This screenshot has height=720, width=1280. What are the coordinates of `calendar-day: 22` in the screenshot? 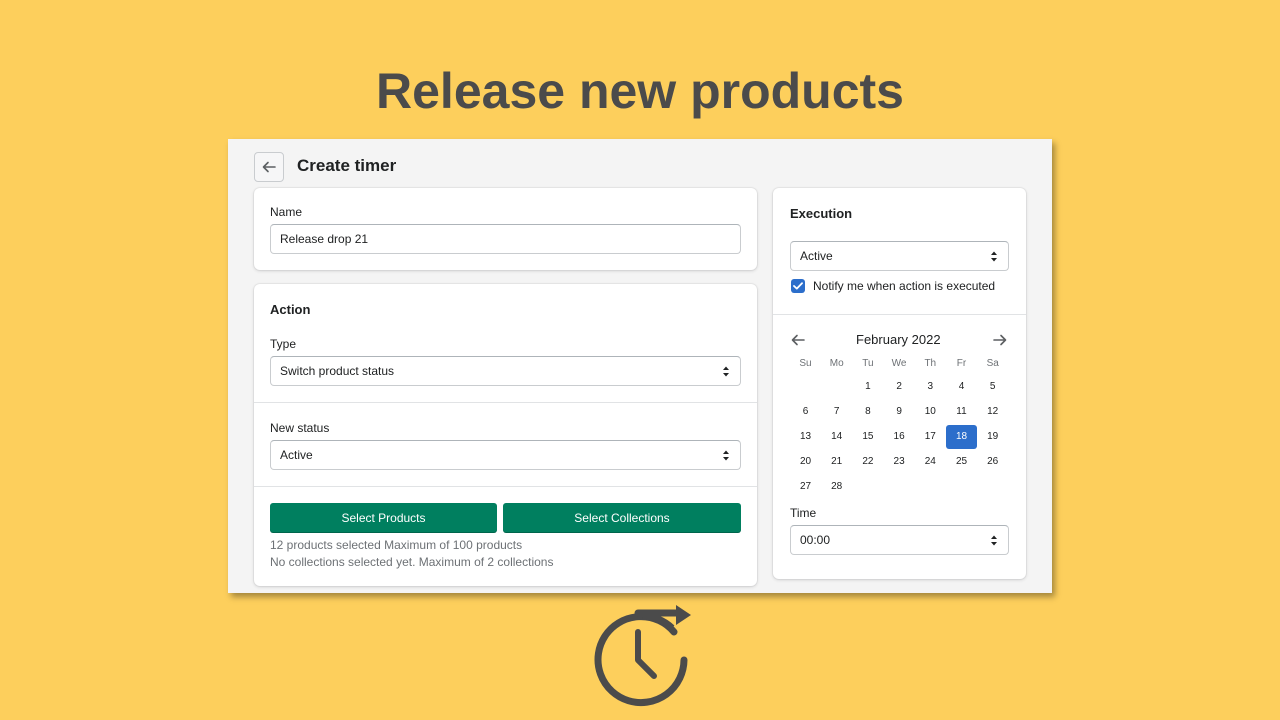 It's located at (867, 462).